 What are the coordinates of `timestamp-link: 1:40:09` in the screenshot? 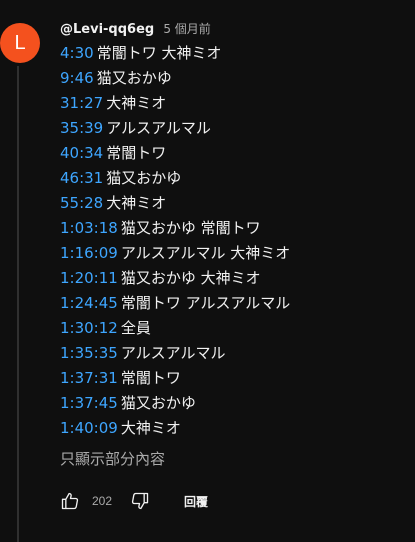 It's located at (89, 428).